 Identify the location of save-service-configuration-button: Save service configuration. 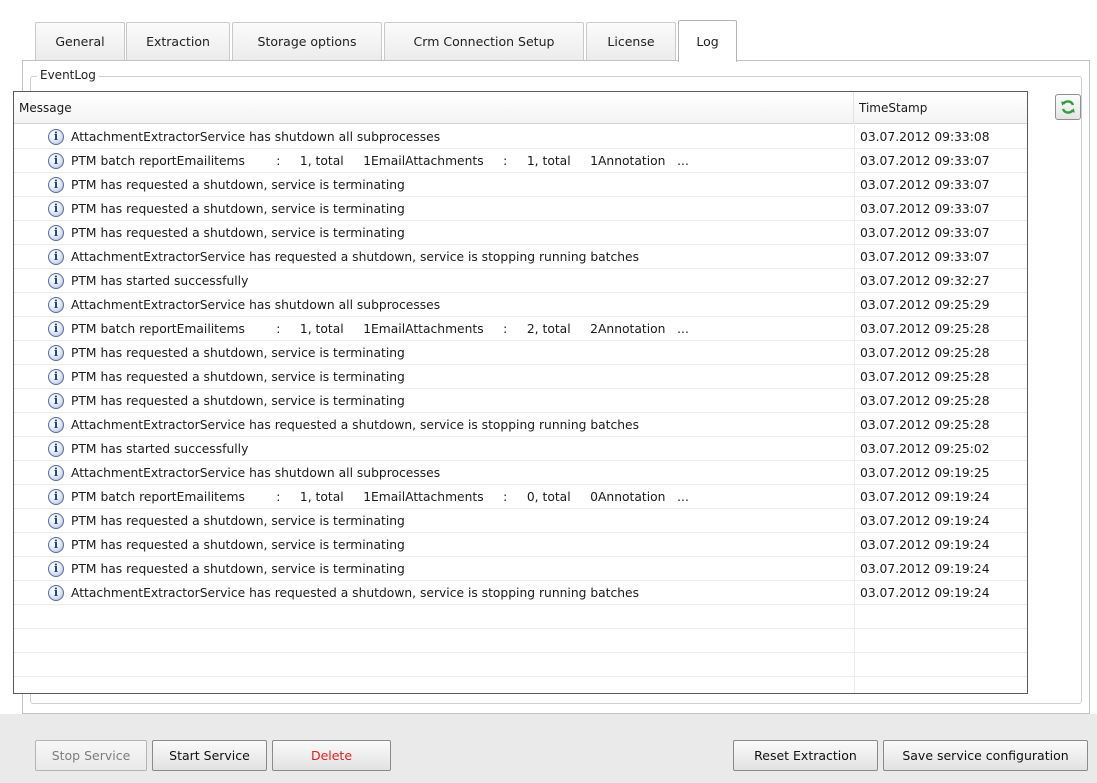
(985, 755).